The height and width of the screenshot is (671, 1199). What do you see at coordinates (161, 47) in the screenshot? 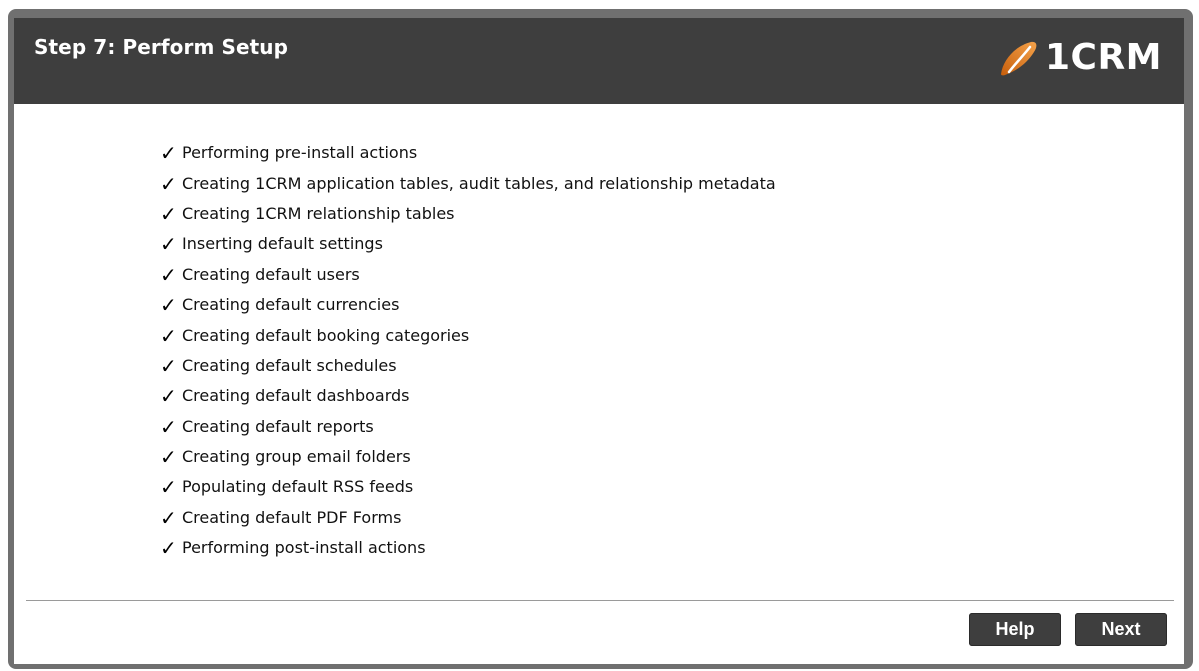
I see `page-title: Step 7: Perform Setup` at bounding box center [161, 47].